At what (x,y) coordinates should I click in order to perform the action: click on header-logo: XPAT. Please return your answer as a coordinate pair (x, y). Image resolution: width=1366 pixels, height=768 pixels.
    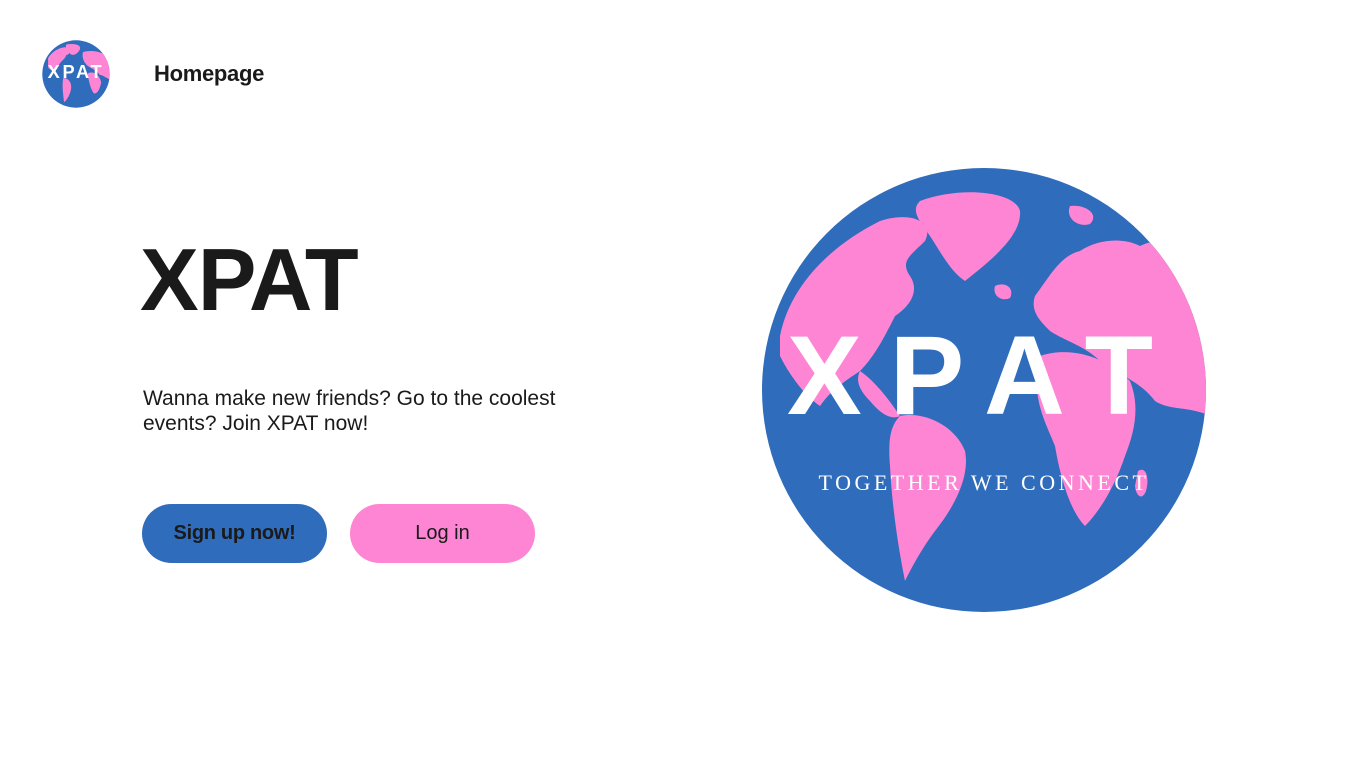
    Looking at the image, I should click on (76, 74).